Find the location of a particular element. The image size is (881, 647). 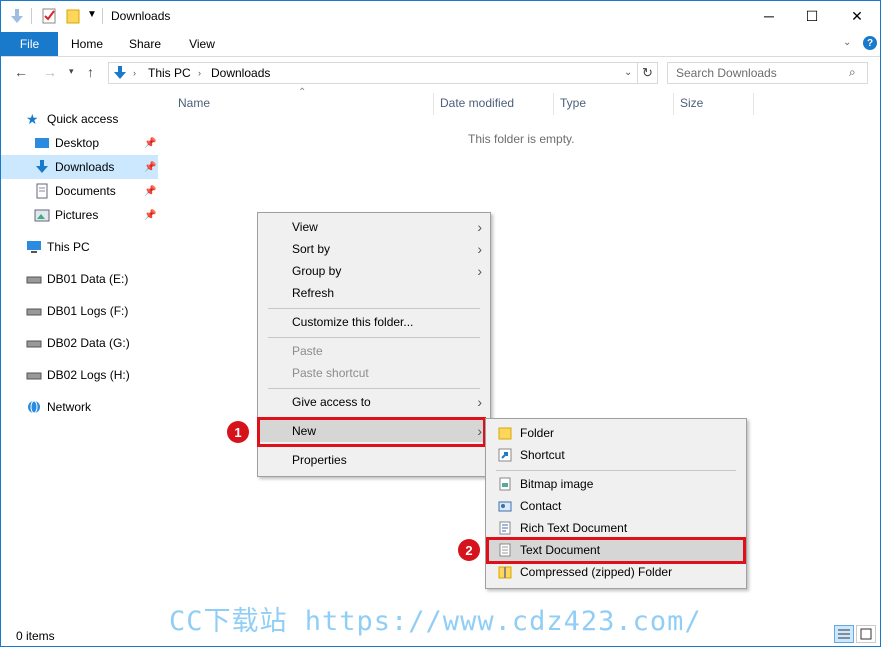

close-button: ✕ is located at coordinates (857, 16).